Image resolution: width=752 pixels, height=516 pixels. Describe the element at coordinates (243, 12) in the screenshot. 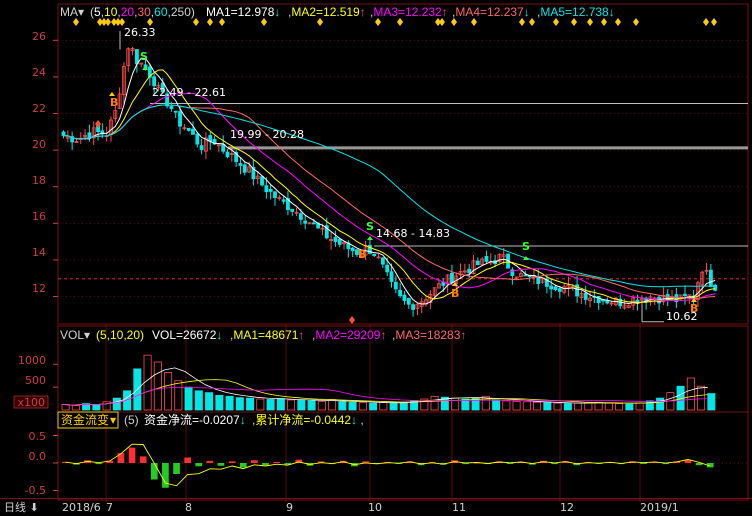

I see `ma1-readout: MA1=12.978↓` at that location.